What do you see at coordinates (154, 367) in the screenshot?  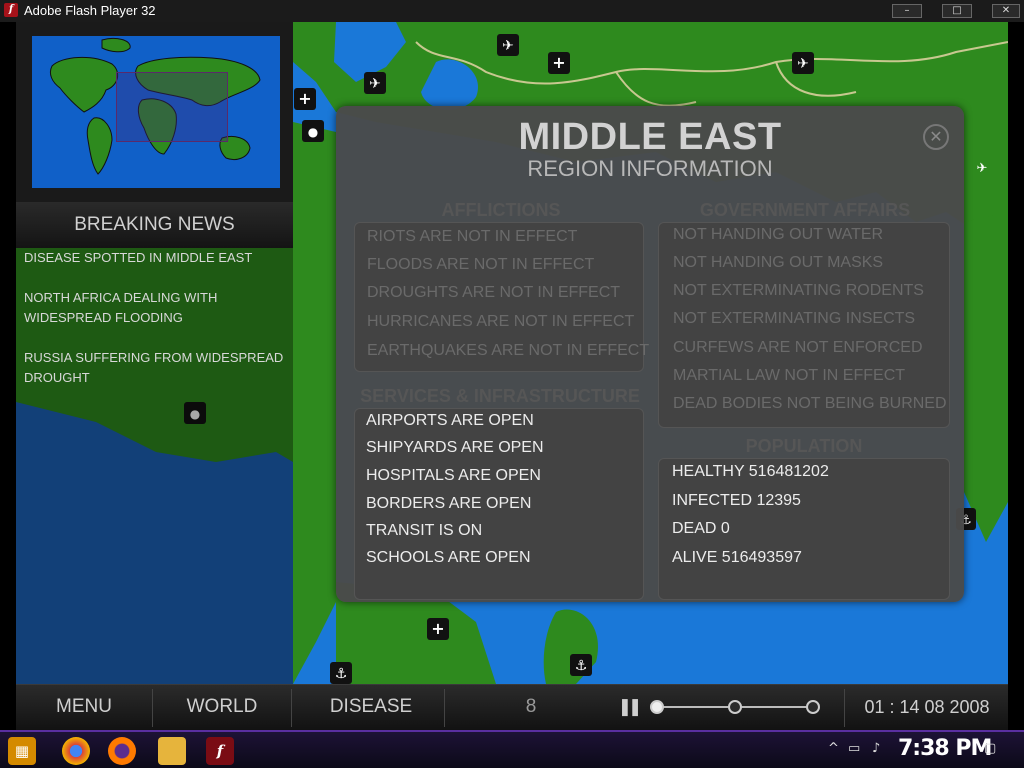 I see `news-item: RUSSIA SUFFERING FROM WIDESPREAD DROUGHT` at bounding box center [154, 367].